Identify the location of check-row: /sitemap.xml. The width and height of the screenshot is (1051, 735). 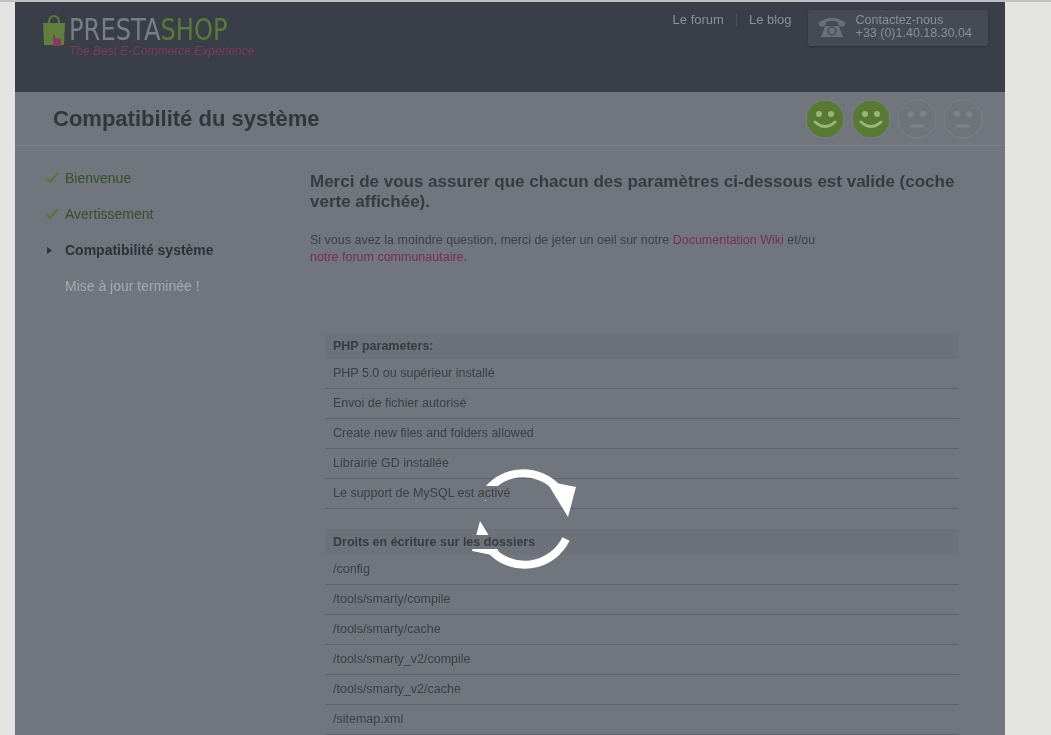
(642, 720).